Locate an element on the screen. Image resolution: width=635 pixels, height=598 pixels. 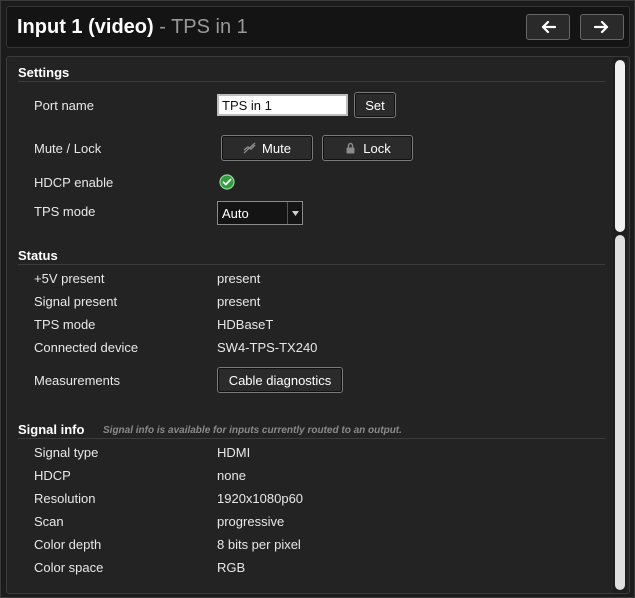
signal-row-label: Signal type is located at coordinates (66, 452).